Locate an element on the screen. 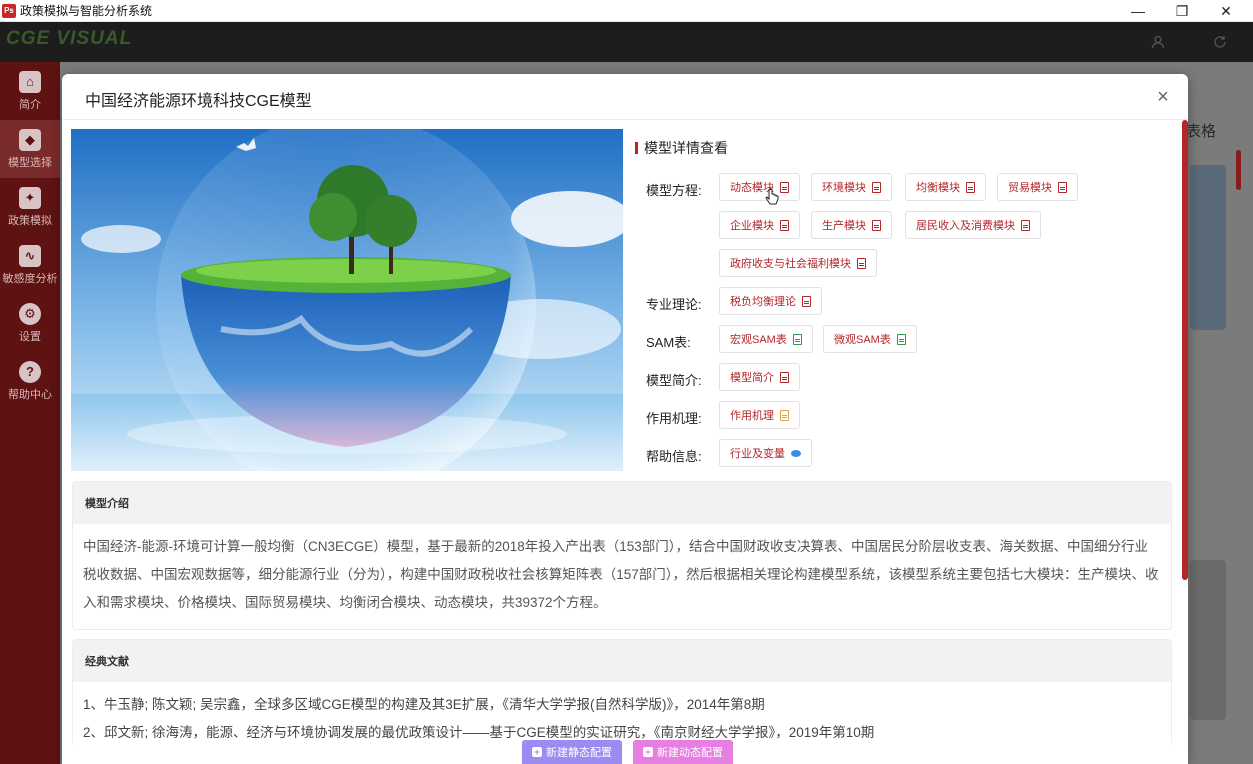  tag-model-intro: 模型简介 is located at coordinates (759, 377).